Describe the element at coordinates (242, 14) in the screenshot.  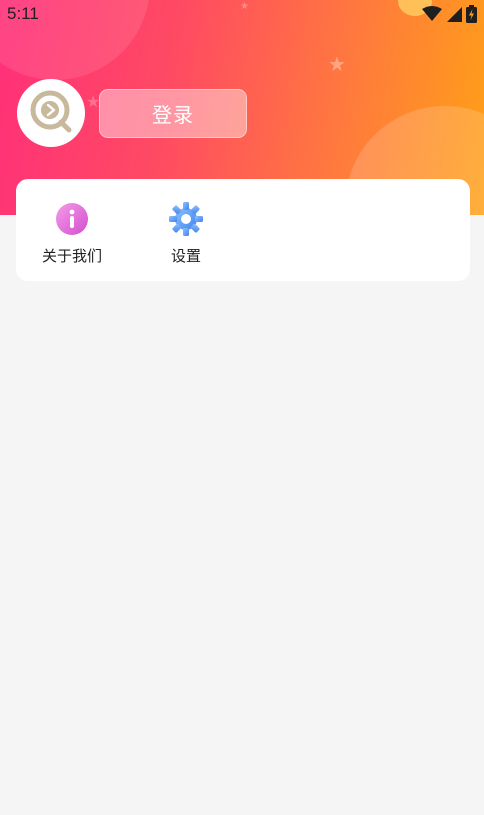
I see `status-bar: 5:11` at that location.